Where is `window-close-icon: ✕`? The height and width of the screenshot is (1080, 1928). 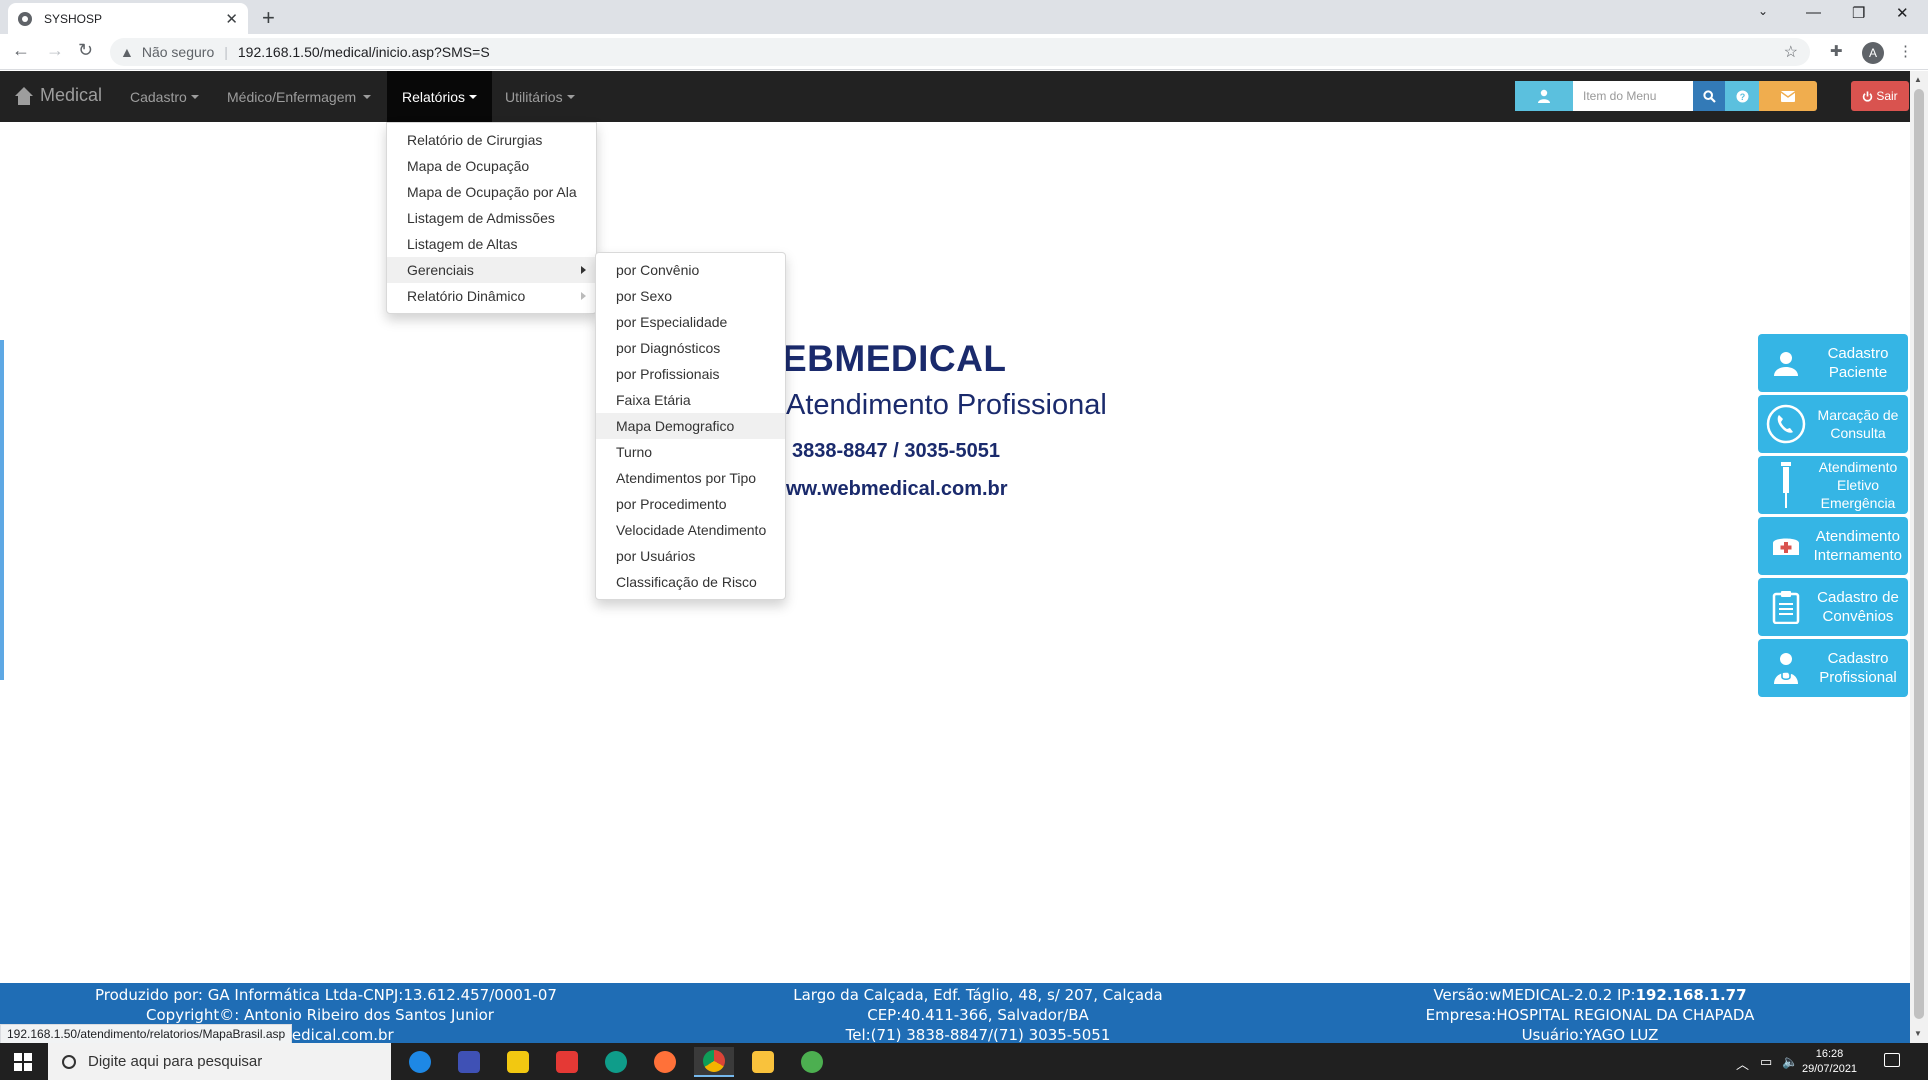
window-close-icon: ✕ is located at coordinates (1902, 13).